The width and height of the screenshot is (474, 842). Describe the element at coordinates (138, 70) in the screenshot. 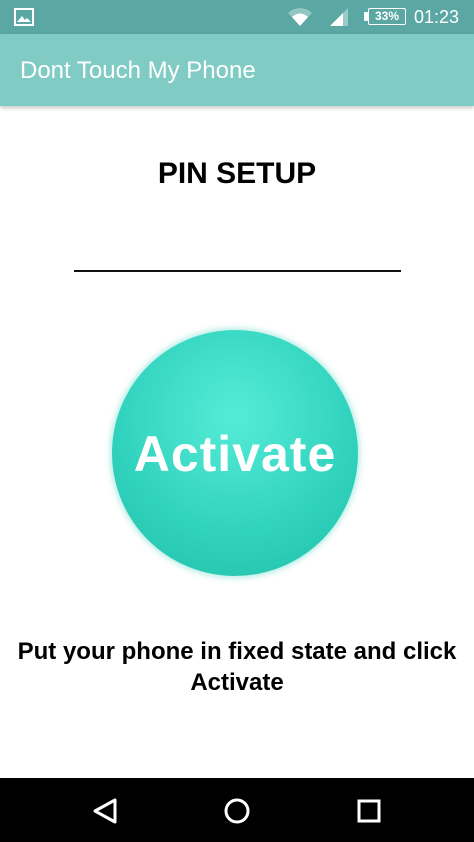

I see `app-title: Dont Touch My Phone` at that location.